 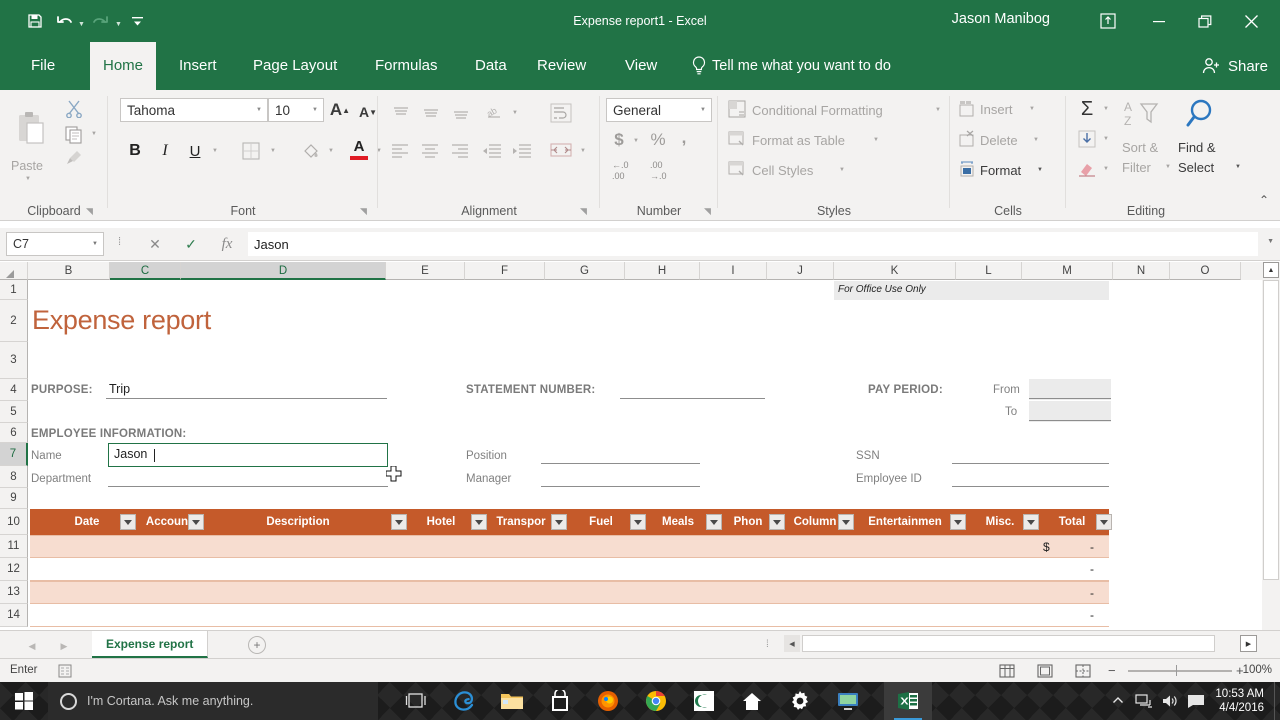 What do you see at coordinates (14, 615) in the screenshot?
I see `row-header-14: 14` at bounding box center [14, 615].